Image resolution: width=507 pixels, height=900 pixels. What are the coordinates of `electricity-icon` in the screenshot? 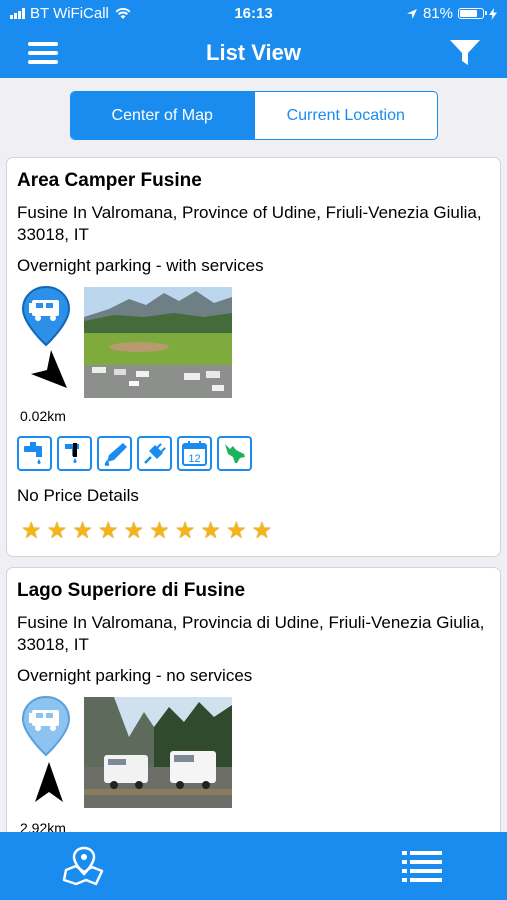 It's located at (154, 453).